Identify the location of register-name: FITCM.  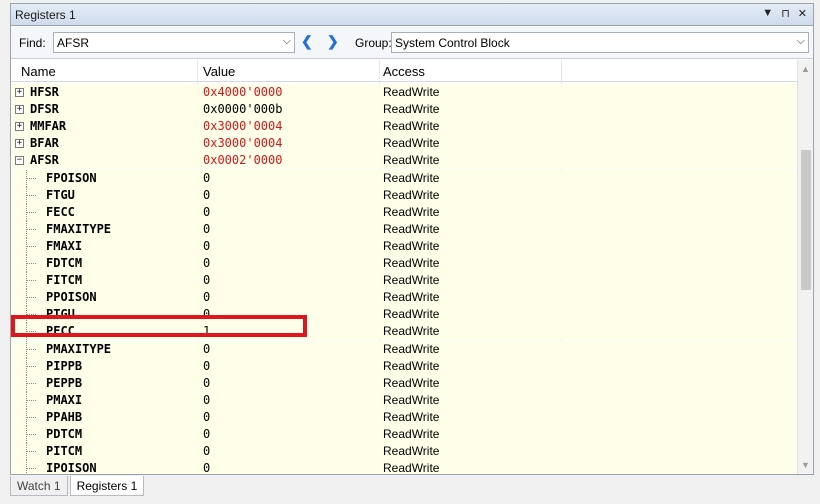
(64, 280).